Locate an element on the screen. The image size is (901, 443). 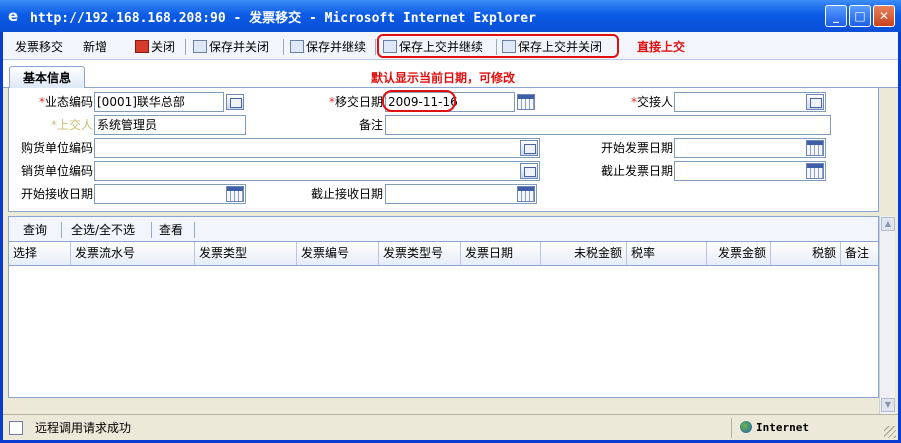
receive-start-input is located at coordinates (170, 194).